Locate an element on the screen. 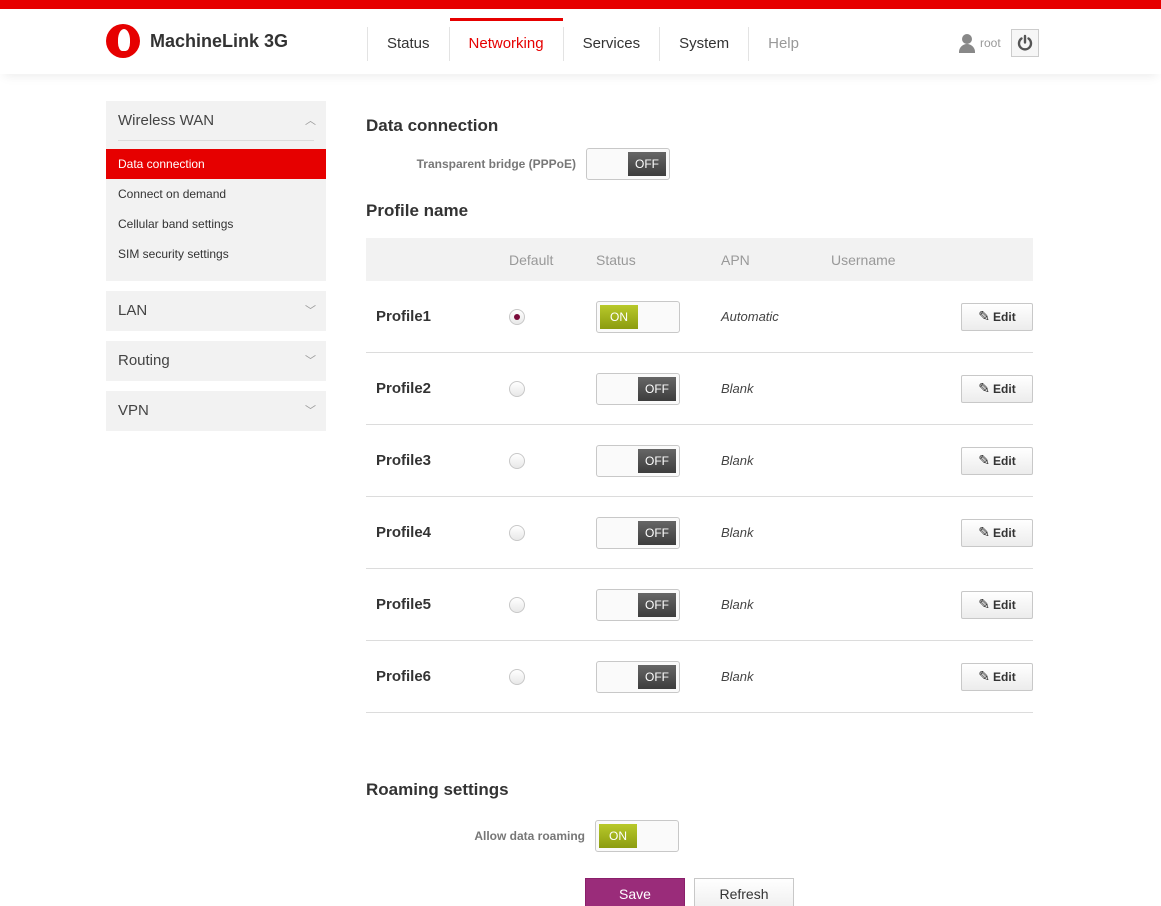  sidebar-group-label: Routing is located at coordinates (144, 360).